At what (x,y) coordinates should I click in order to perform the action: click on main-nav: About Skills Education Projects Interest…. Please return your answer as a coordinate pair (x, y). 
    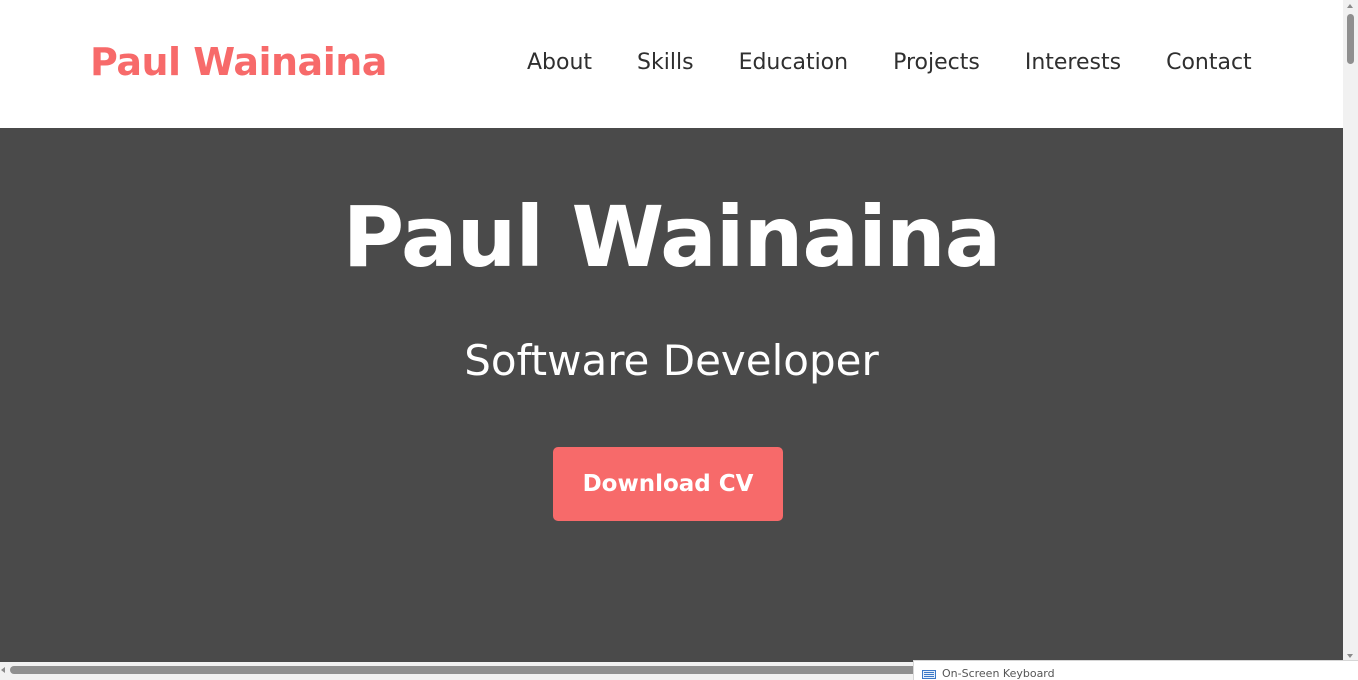
    Looking at the image, I should click on (889, 62).